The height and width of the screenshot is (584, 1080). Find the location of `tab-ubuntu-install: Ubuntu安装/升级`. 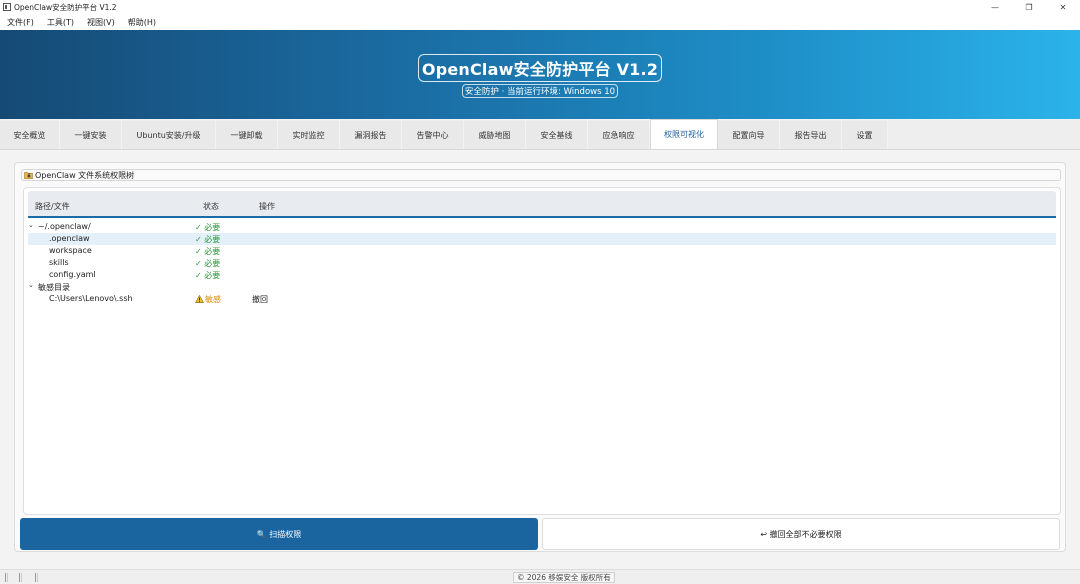

tab-ubuntu-install: Ubuntu安装/升级 is located at coordinates (169, 135).